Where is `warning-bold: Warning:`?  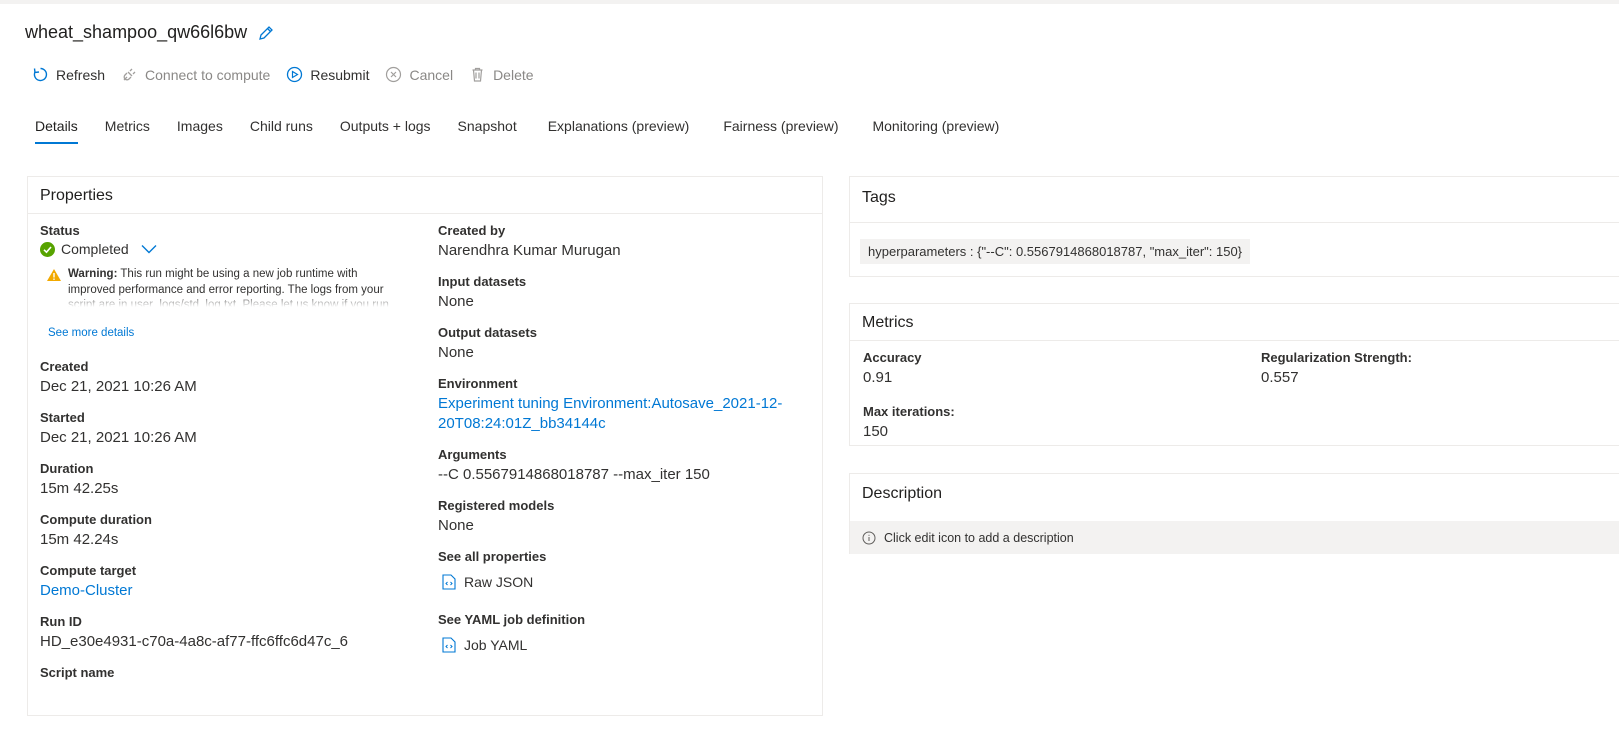 warning-bold: Warning: is located at coordinates (93, 274).